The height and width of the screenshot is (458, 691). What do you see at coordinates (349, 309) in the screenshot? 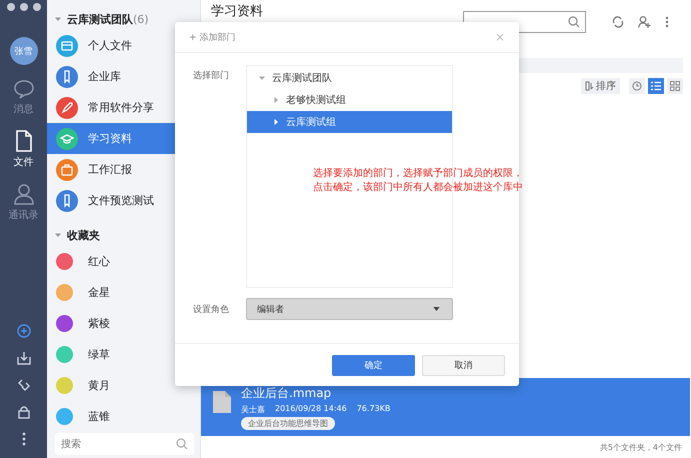
I see `role-dropdown: 编辑者` at bounding box center [349, 309].